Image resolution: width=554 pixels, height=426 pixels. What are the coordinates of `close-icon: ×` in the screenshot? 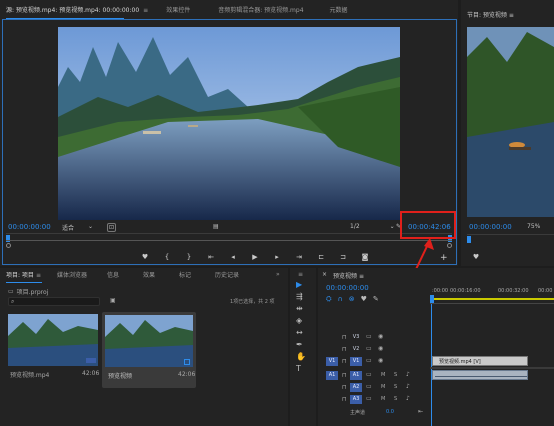 It's located at (324, 275).